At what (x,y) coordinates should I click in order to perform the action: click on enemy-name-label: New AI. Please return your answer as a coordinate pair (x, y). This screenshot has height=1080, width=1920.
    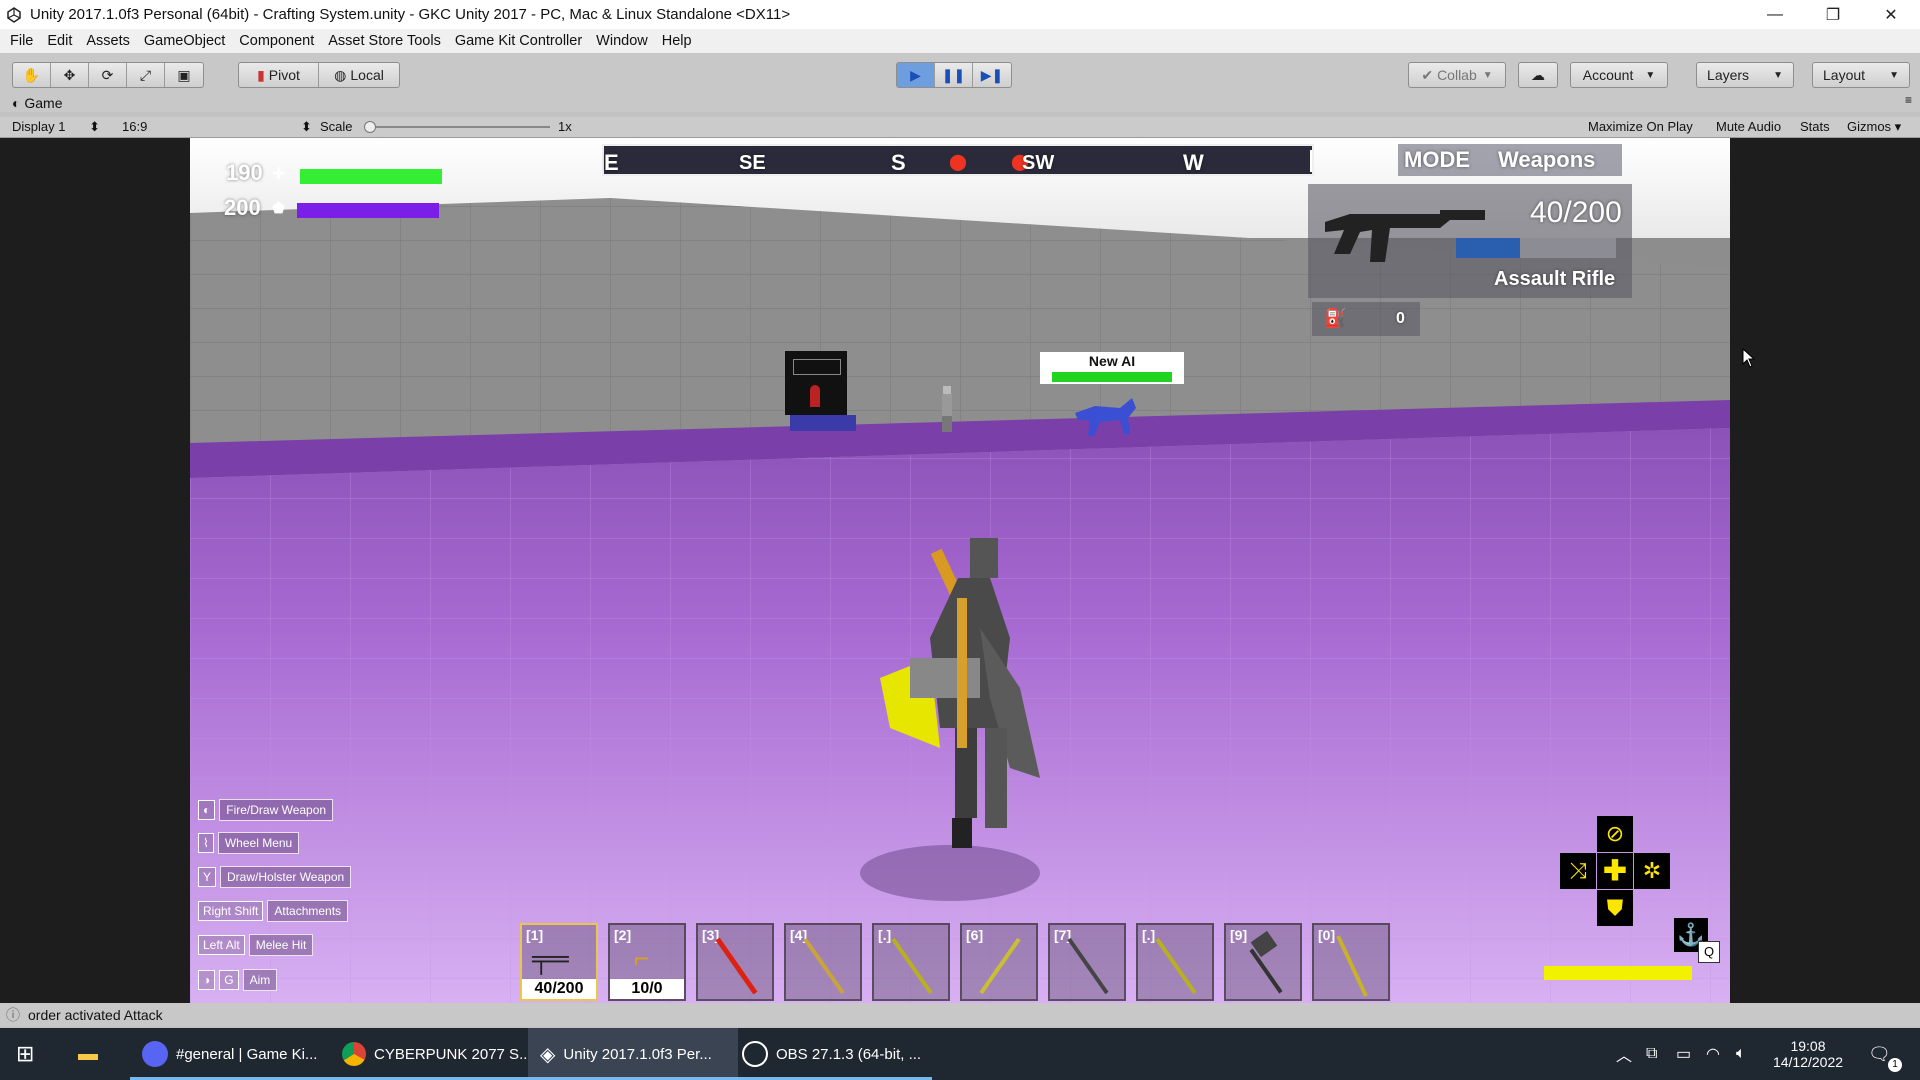
    Looking at the image, I should click on (1112, 361).